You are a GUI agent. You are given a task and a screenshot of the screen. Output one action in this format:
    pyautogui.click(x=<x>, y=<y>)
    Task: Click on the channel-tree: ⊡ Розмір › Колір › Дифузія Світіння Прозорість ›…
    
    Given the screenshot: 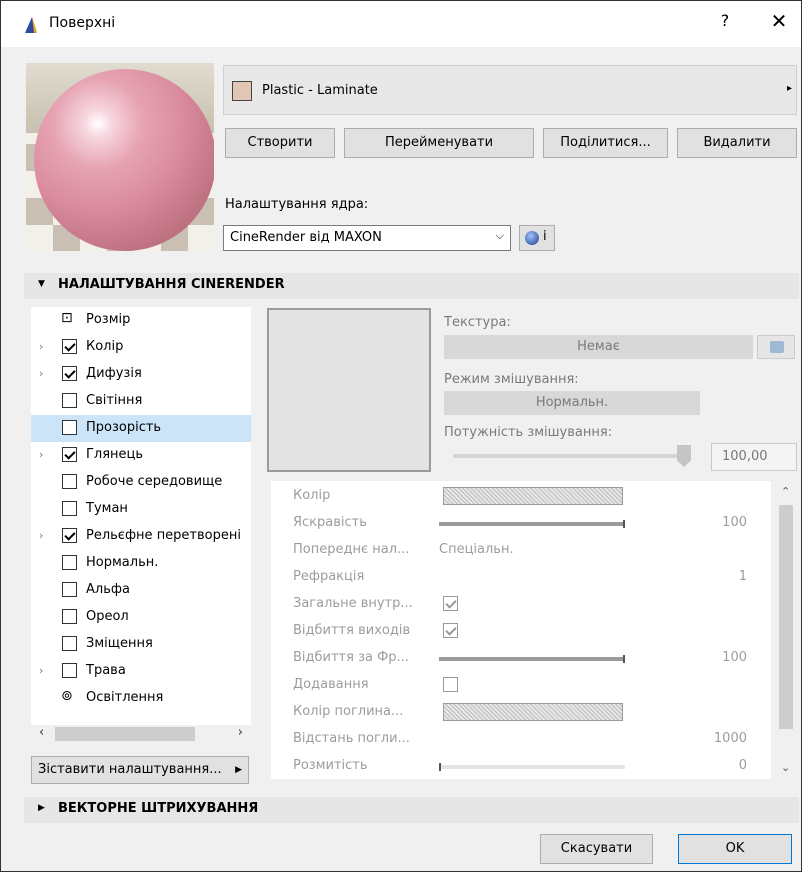 What is the action you would take?
    pyautogui.click(x=141, y=516)
    